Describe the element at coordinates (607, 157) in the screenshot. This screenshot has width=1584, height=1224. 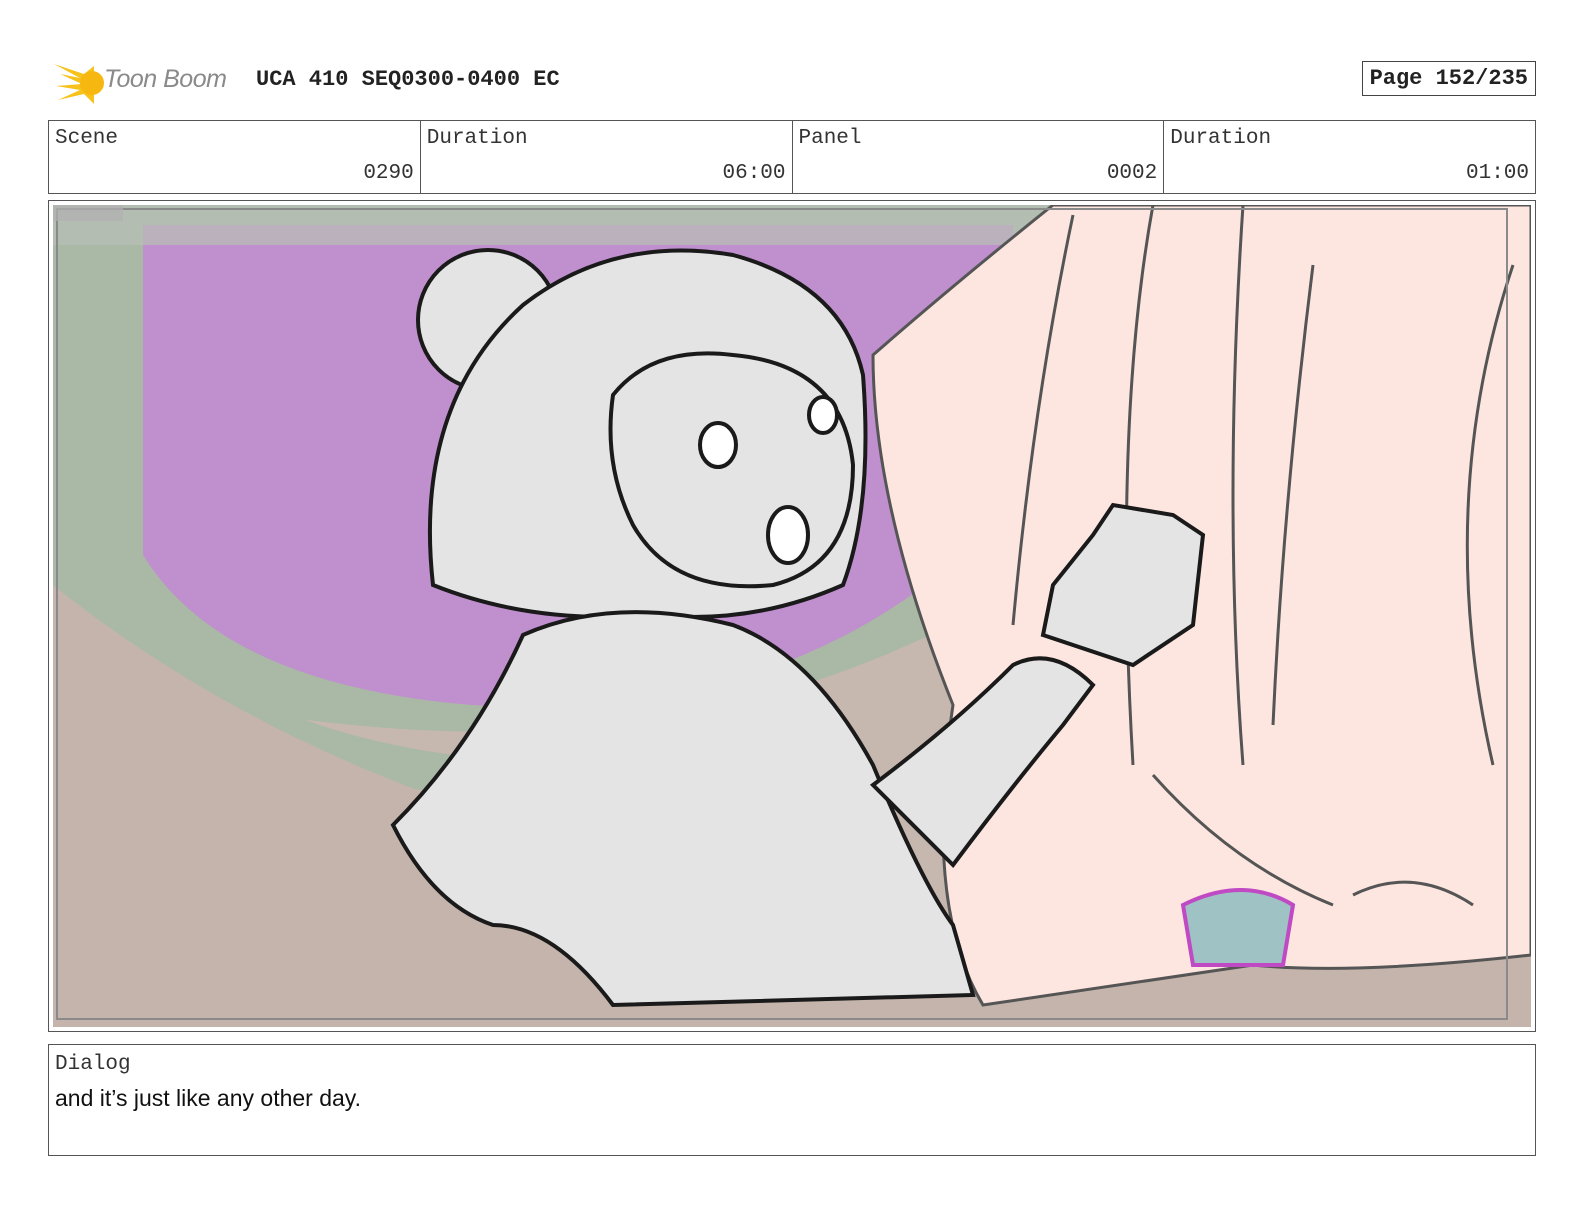
I see `scene-duration-cell: Duration 06:00` at that location.